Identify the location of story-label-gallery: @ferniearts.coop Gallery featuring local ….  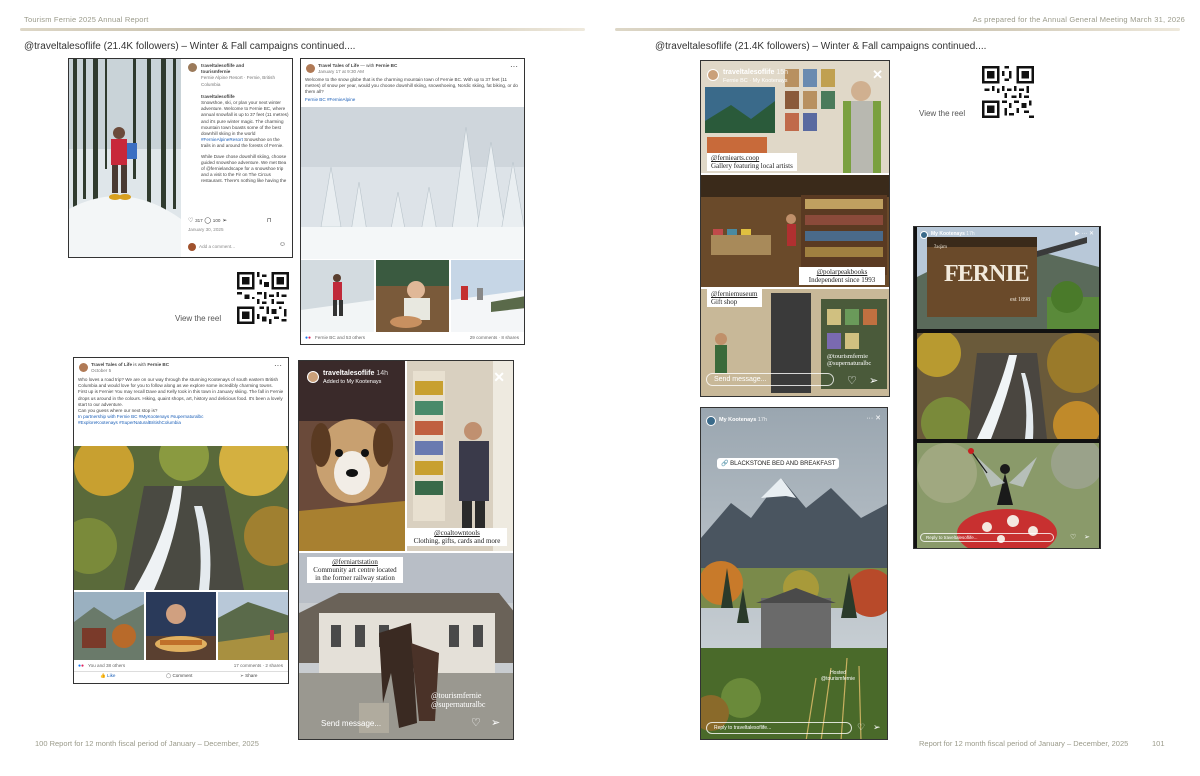
(752, 162).